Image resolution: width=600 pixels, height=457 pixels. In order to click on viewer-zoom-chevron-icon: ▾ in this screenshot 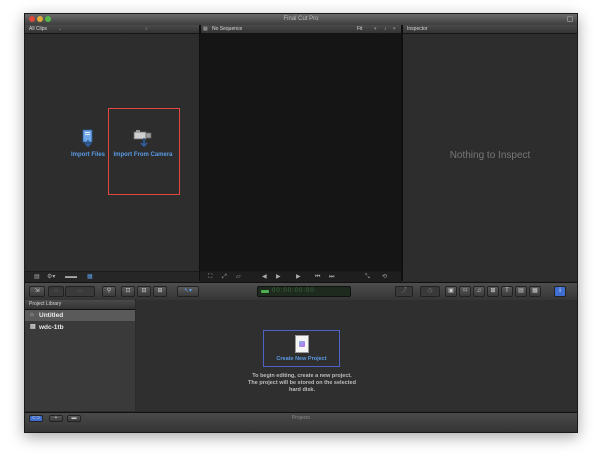, I will do `click(375, 29)`.